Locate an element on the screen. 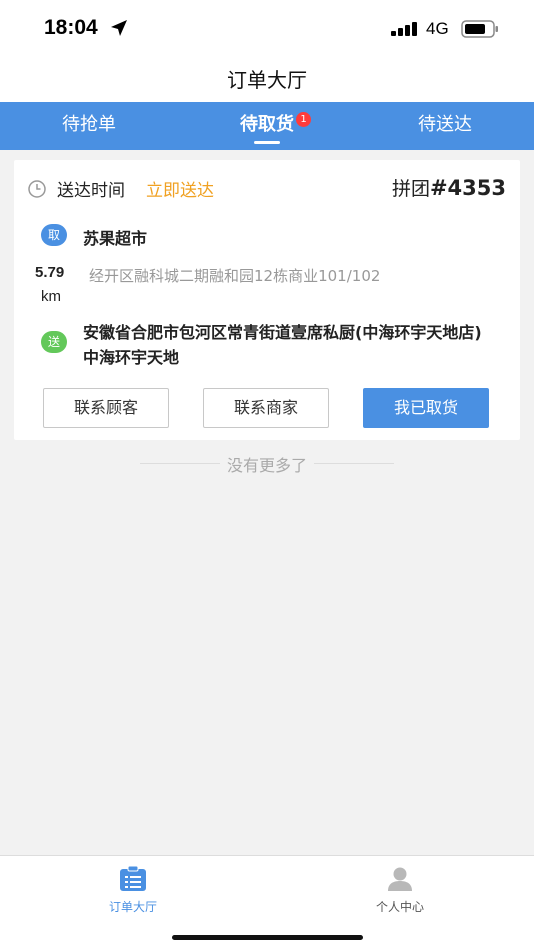 This screenshot has height=951, width=534. bottom-nav-label: 订单大厅 is located at coordinates (132, 907).